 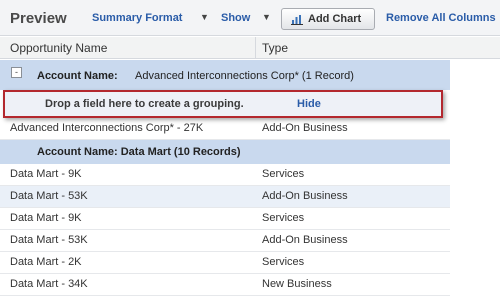 I want to click on bar-chart-icon, so click(x=297, y=20).